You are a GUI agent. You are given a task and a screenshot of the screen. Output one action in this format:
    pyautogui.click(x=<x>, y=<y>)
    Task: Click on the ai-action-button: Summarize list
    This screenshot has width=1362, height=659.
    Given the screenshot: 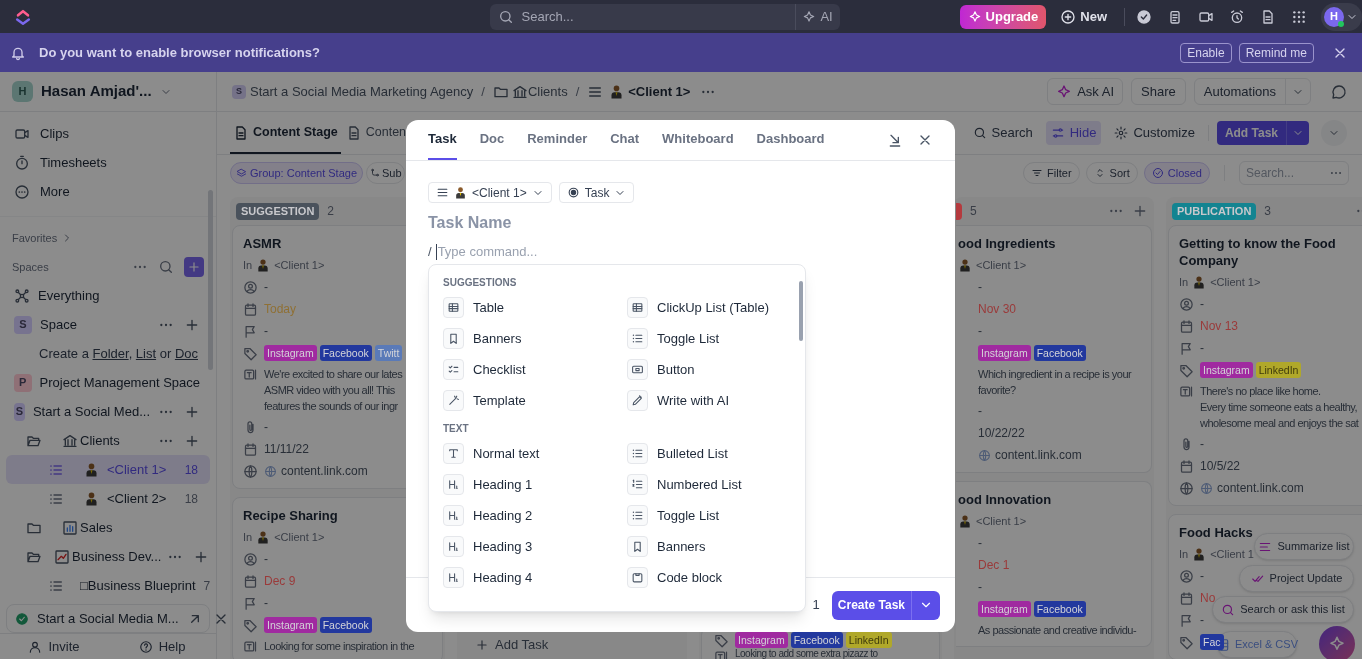 What is the action you would take?
    pyautogui.click(x=1304, y=546)
    